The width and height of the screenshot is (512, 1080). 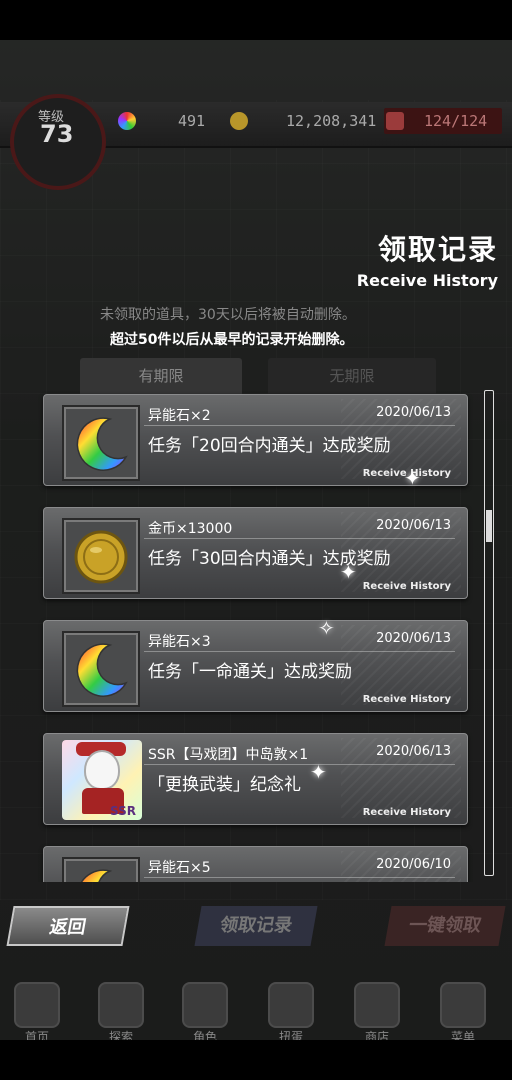 I want to click on page-title: 领取记录, so click(x=437, y=249).